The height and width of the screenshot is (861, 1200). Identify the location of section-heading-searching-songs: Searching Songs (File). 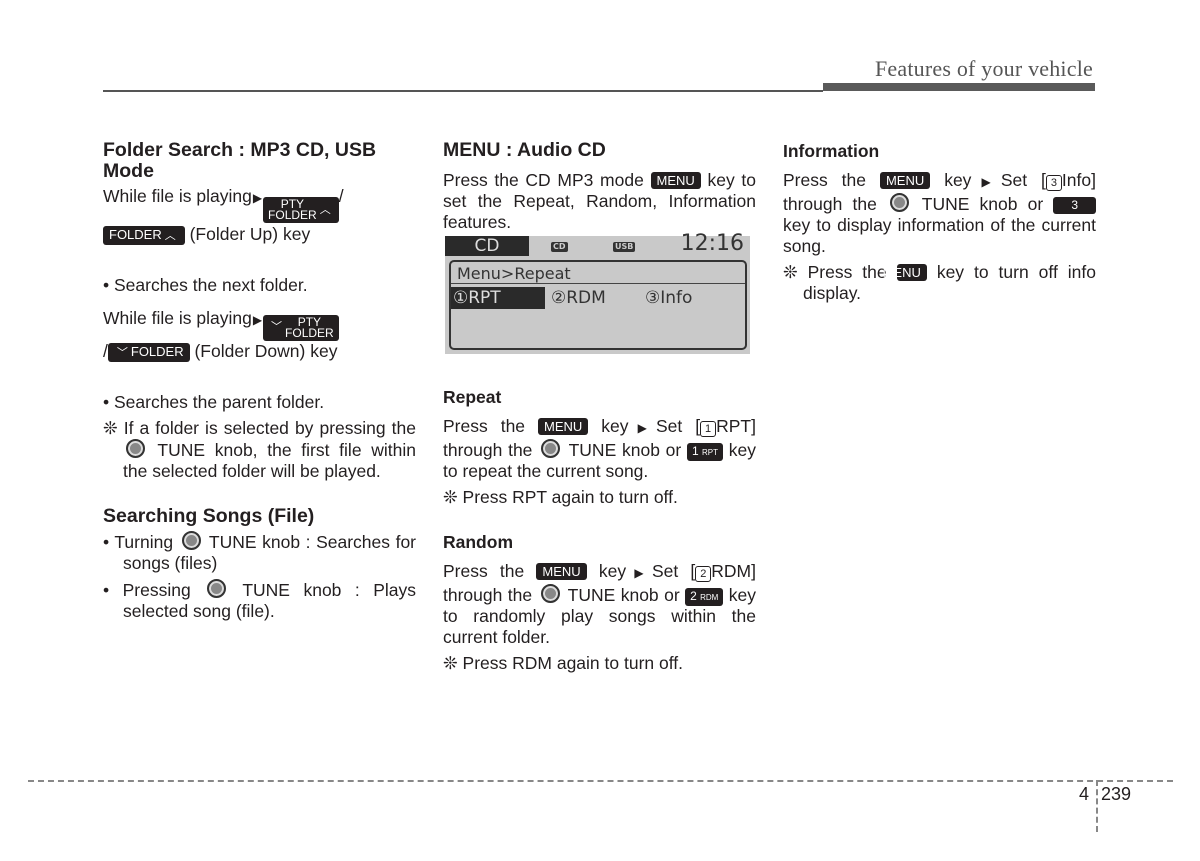
(209, 515).